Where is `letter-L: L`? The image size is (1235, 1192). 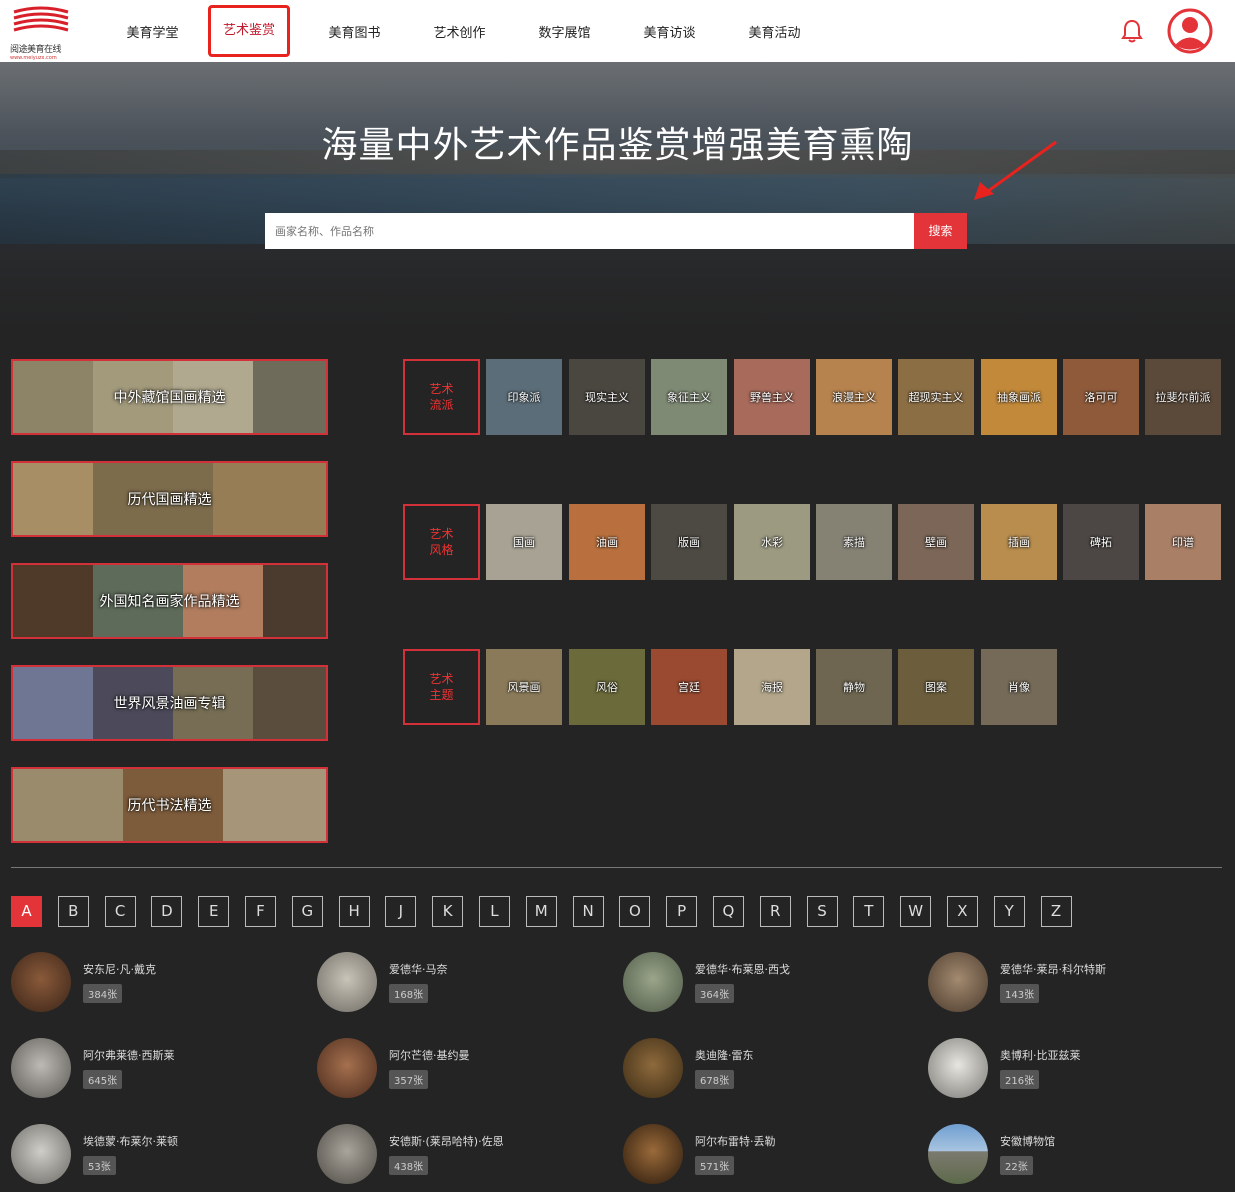 letter-L: L is located at coordinates (494, 911).